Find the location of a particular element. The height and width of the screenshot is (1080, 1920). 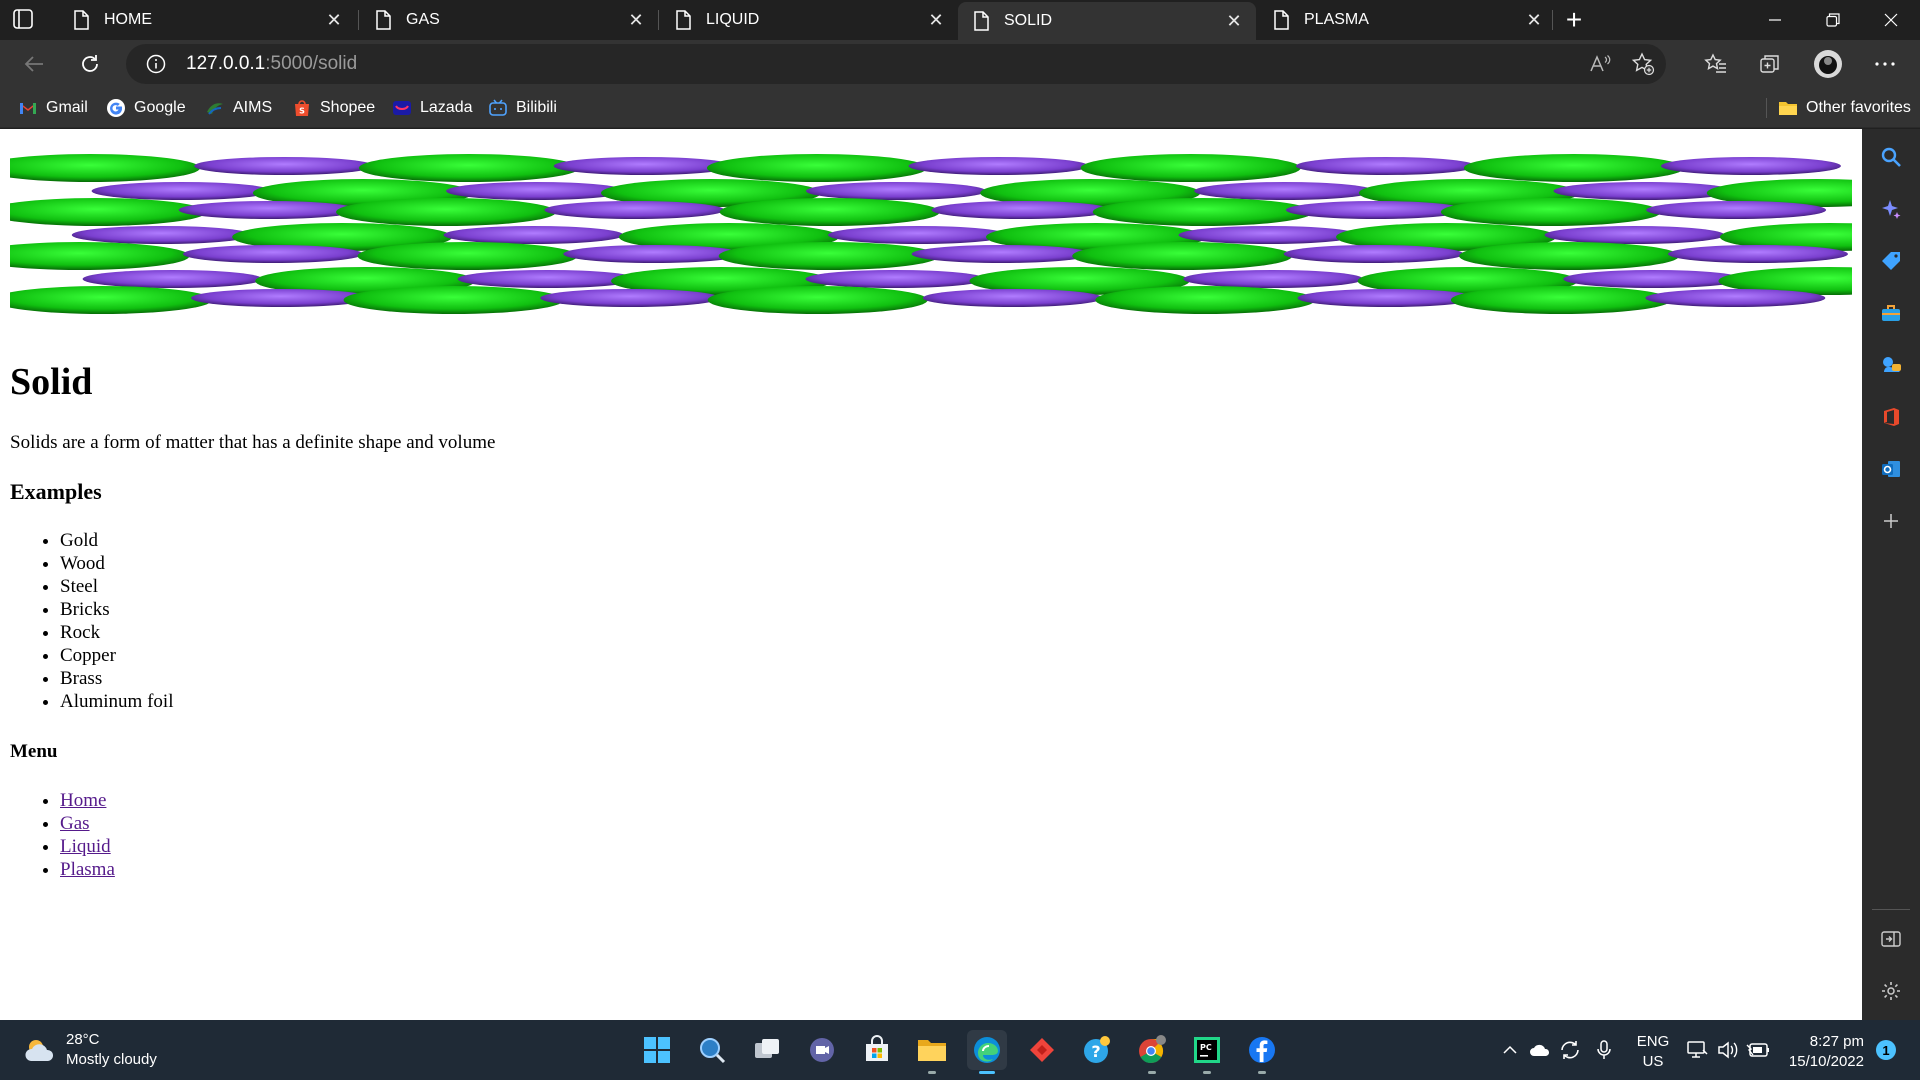

tab-gas: GAS ✕ is located at coordinates (509, 20).